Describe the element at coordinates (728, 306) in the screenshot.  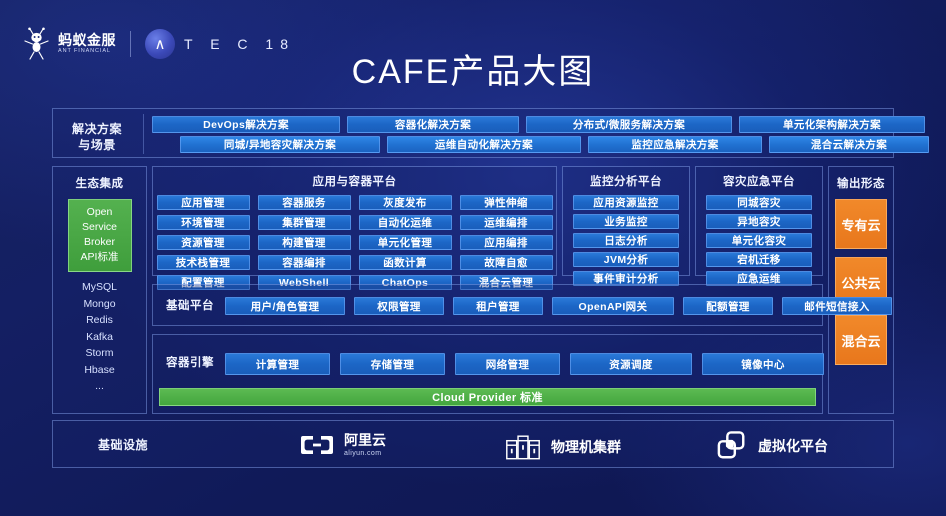
I see `base-chip-quota: 配额管理` at that location.